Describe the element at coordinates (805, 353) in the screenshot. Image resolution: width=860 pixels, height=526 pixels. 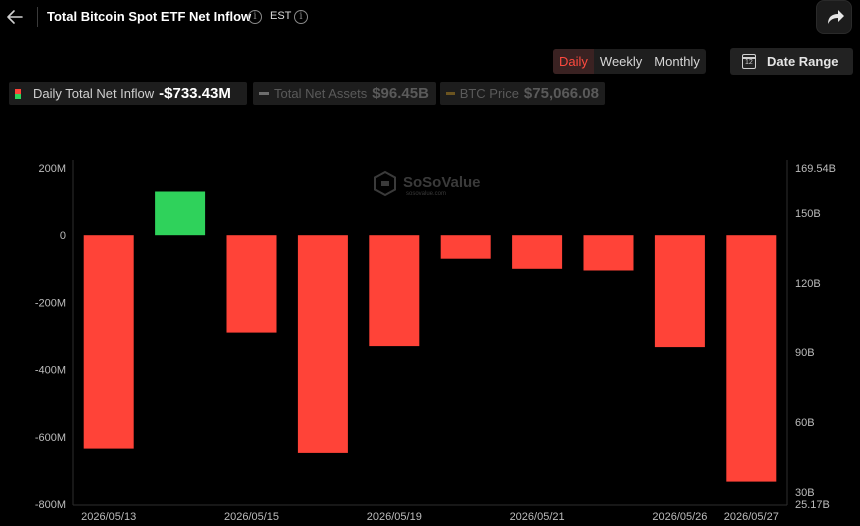
I see `y2-tick-label: 90B` at that location.